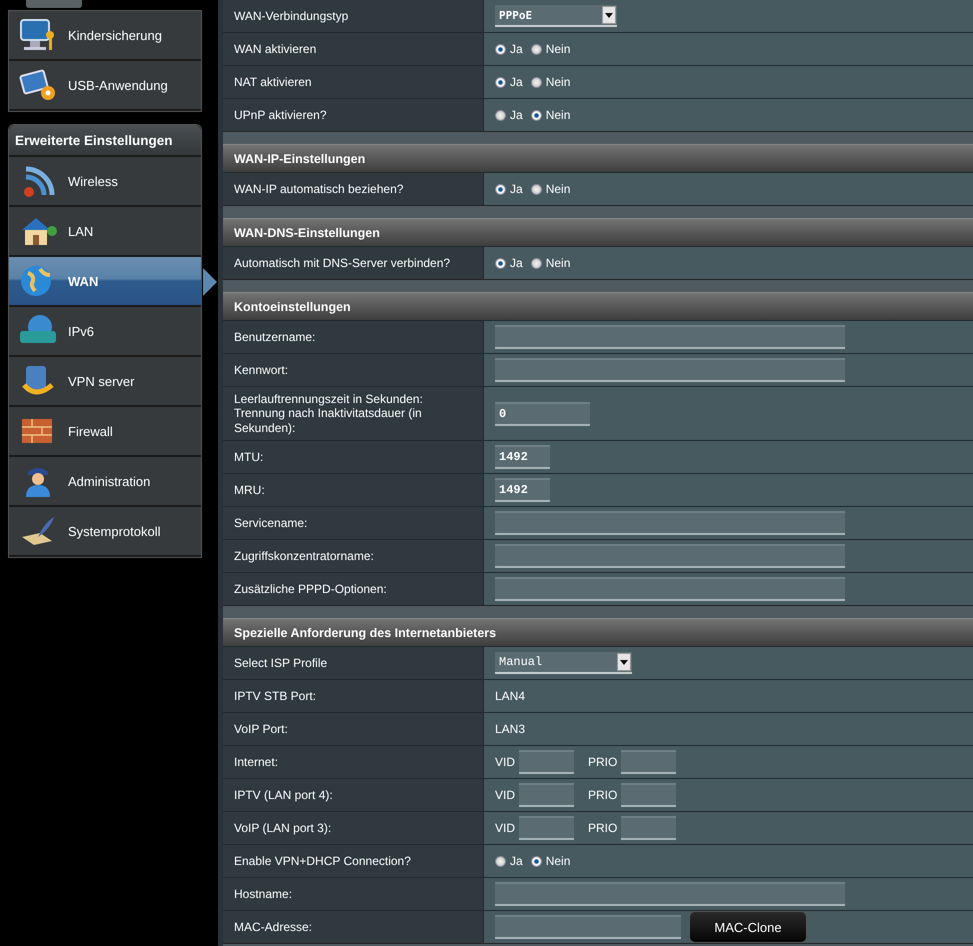  Describe the element at coordinates (353, 49) in the screenshot. I see `field-label: WAN aktivieren` at that location.